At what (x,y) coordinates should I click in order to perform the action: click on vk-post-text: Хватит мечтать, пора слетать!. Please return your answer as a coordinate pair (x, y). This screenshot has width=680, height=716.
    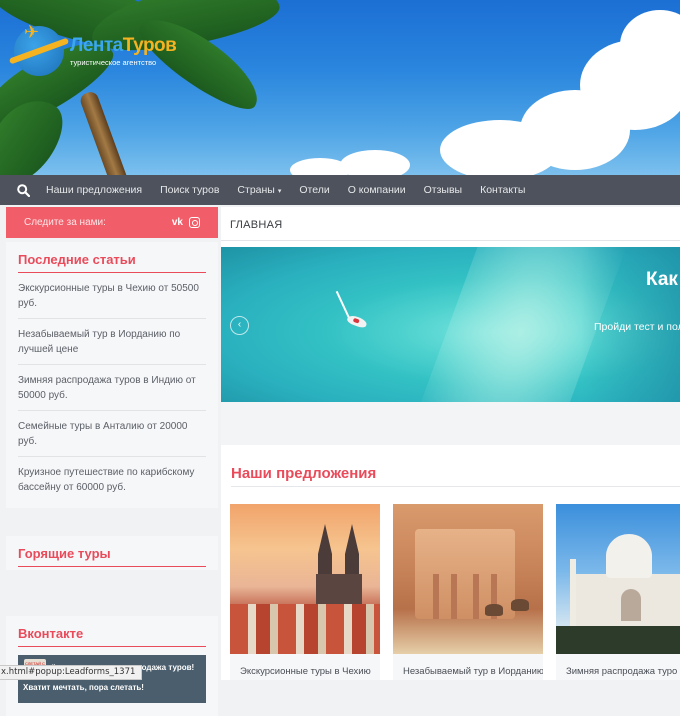
    Looking at the image, I should click on (83, 687).